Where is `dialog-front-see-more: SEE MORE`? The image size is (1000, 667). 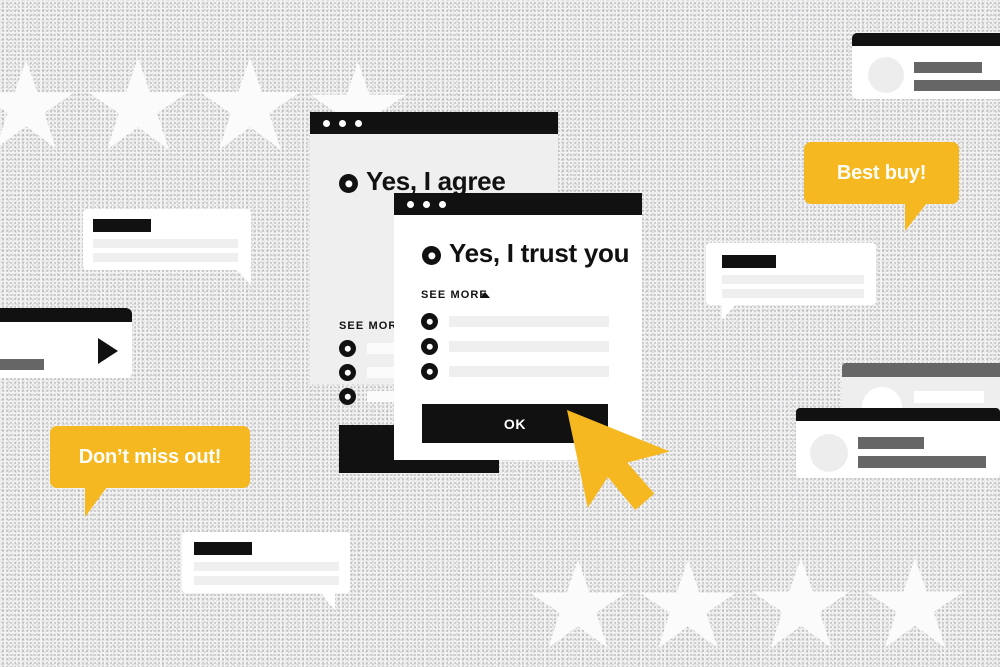 dialog-front-see-more: SEE MORE is located at coordinates (454, 295).